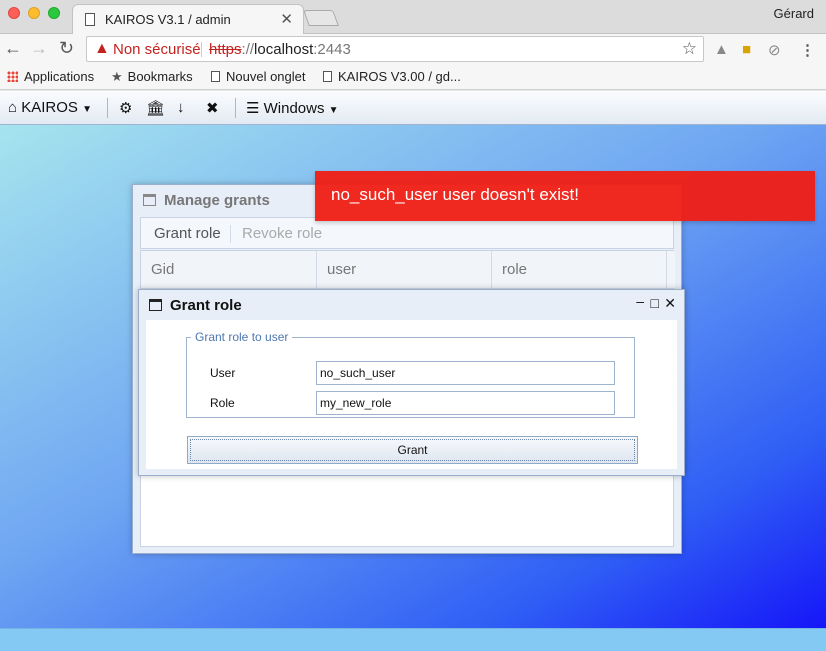  I want to click on tab-grant-role: Grant role, so click(187, 233).